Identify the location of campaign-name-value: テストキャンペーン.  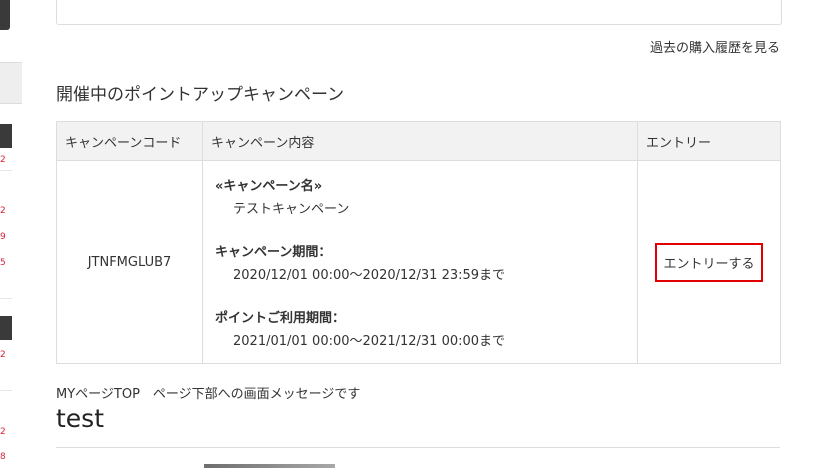
(291, 209).